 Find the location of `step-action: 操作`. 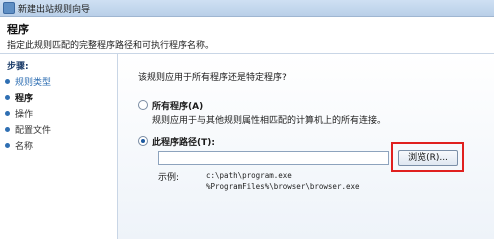

step-action: 操作 is located at coordinates (19, 113).